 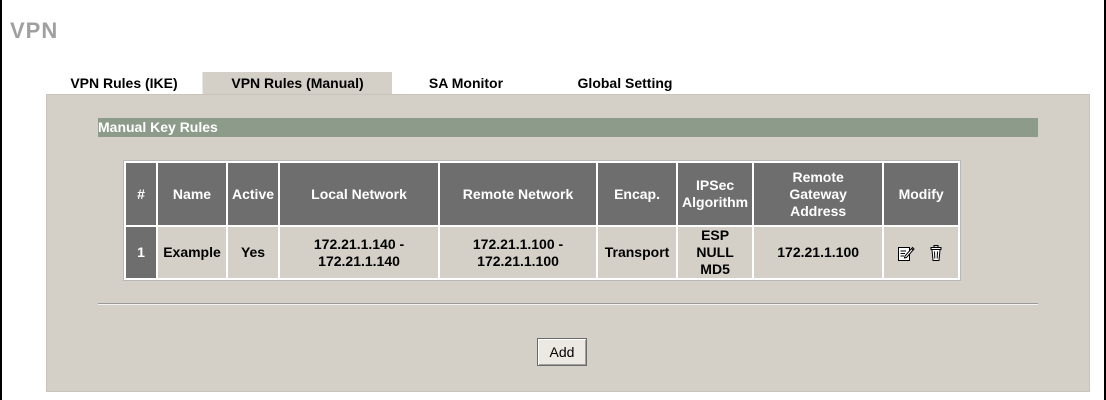 What do you see at coordinates (297, 83) in the screenshot?
I see `tab-vpn-rules-manual: VPN Rules (Manual)` at bounding box center [297, 83].